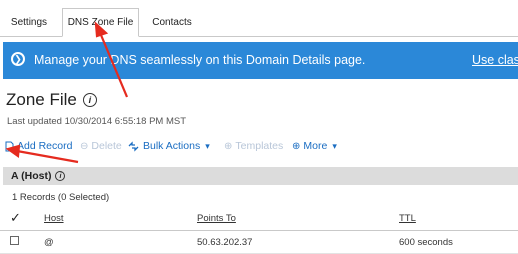 This screenshot has width=518, height=254. I want to click on templates-button: ⊕ Templates, so click(253, 146).